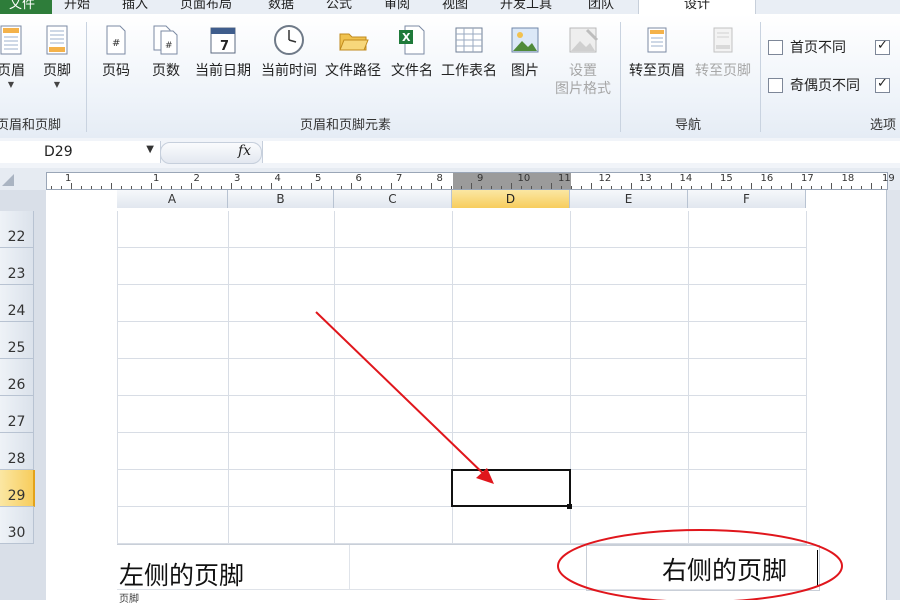  What do you see at coordinates (8, 180) in the screenshot?
I see `select-all-corner` at bounding box center [8, 180].